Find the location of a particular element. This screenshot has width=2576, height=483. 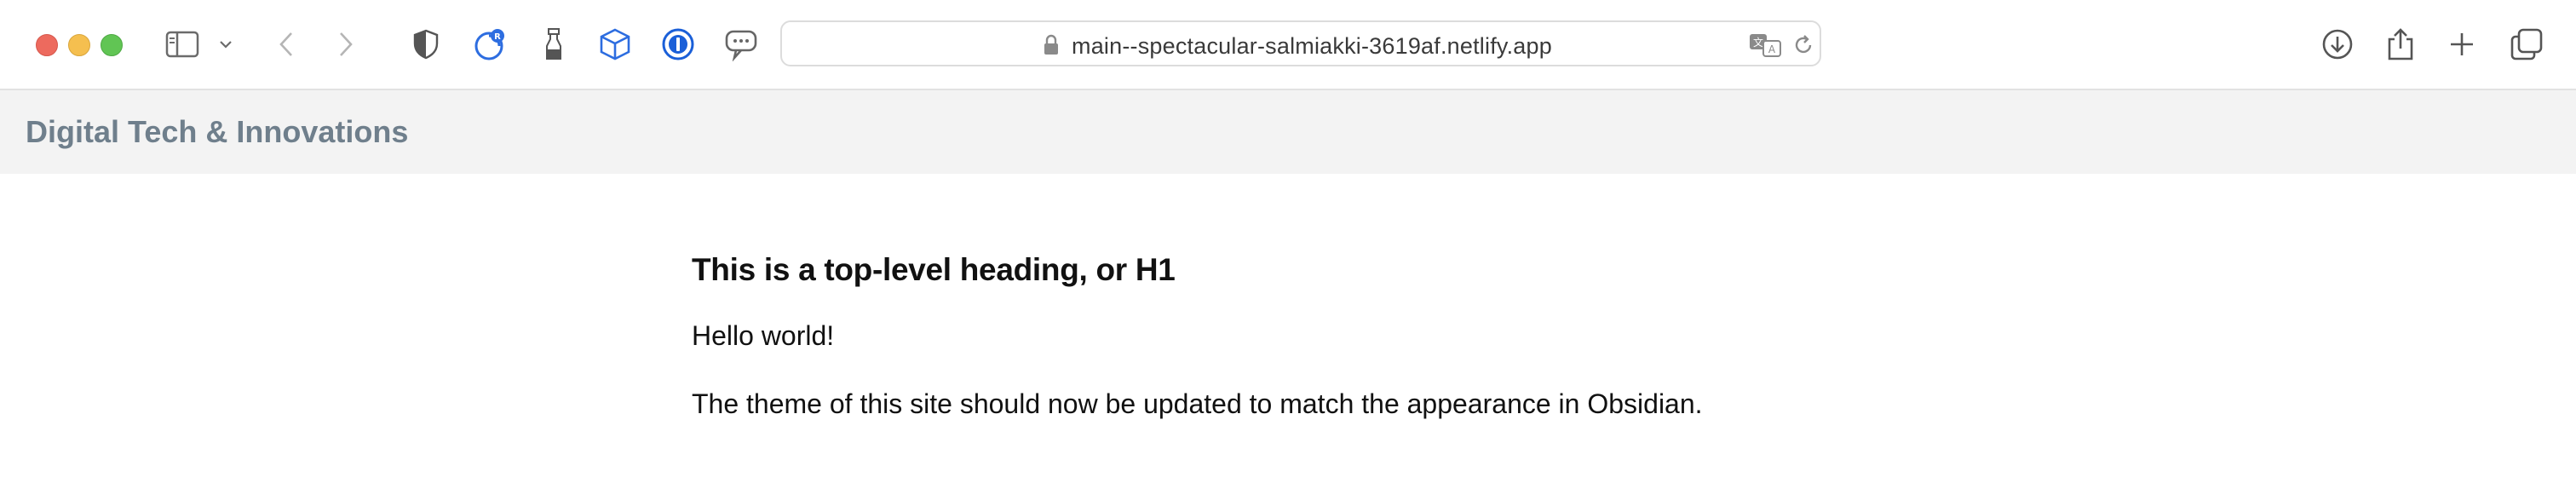

share-icon is located at coordinates (2401, 44).